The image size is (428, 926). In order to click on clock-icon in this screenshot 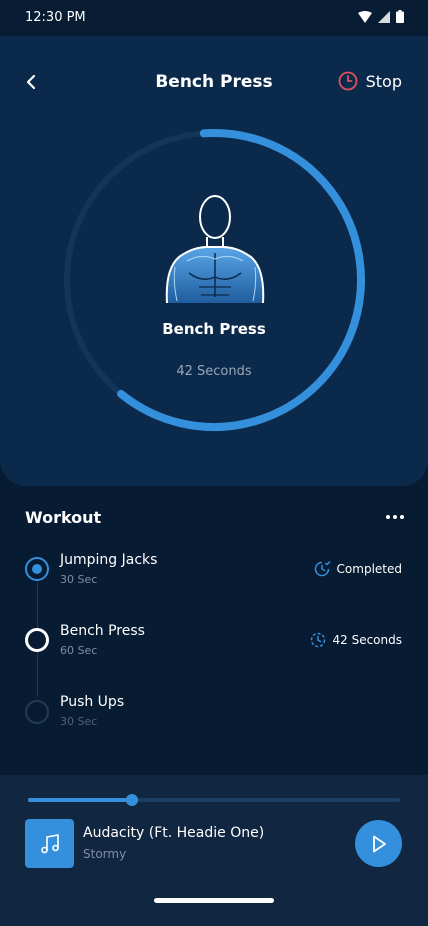, I will do `click(348, 81)`.